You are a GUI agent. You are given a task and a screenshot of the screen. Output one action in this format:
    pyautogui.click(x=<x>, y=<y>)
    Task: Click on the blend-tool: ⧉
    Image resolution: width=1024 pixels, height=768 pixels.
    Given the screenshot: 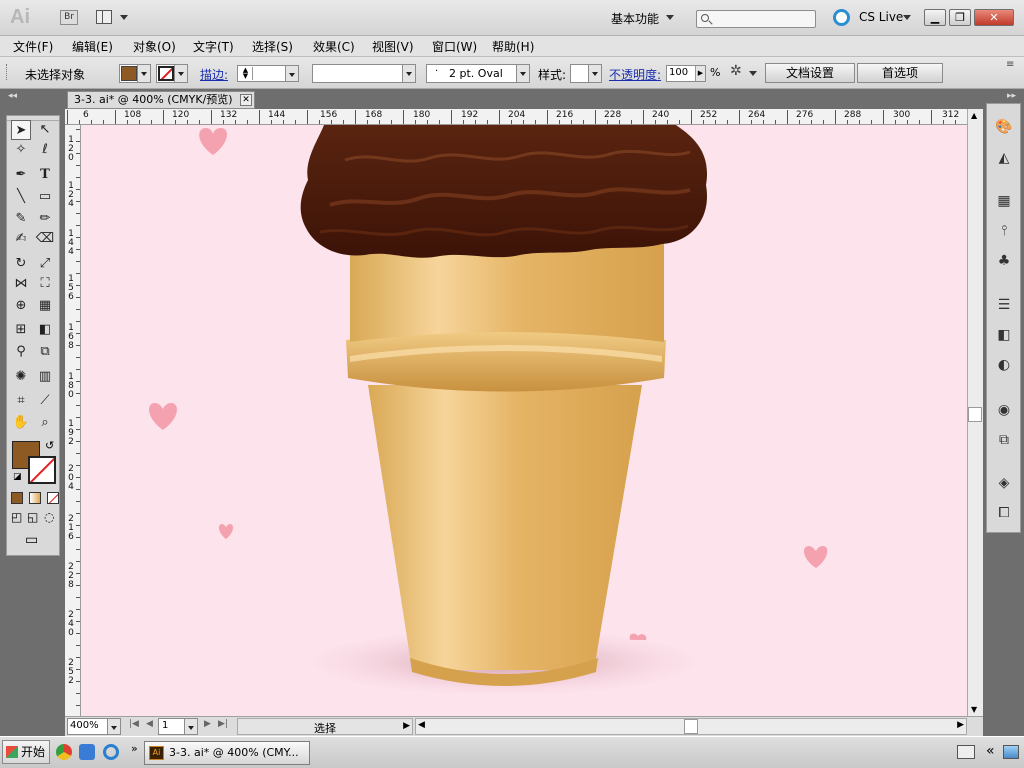 What is the action you would take?
    pyautogui.click(x=45, y=352)
    